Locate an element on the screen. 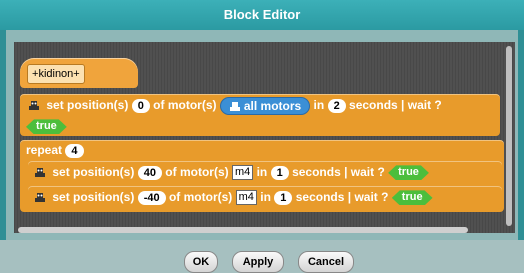  vertical-scrollbar is located at coordinates (509, 136).